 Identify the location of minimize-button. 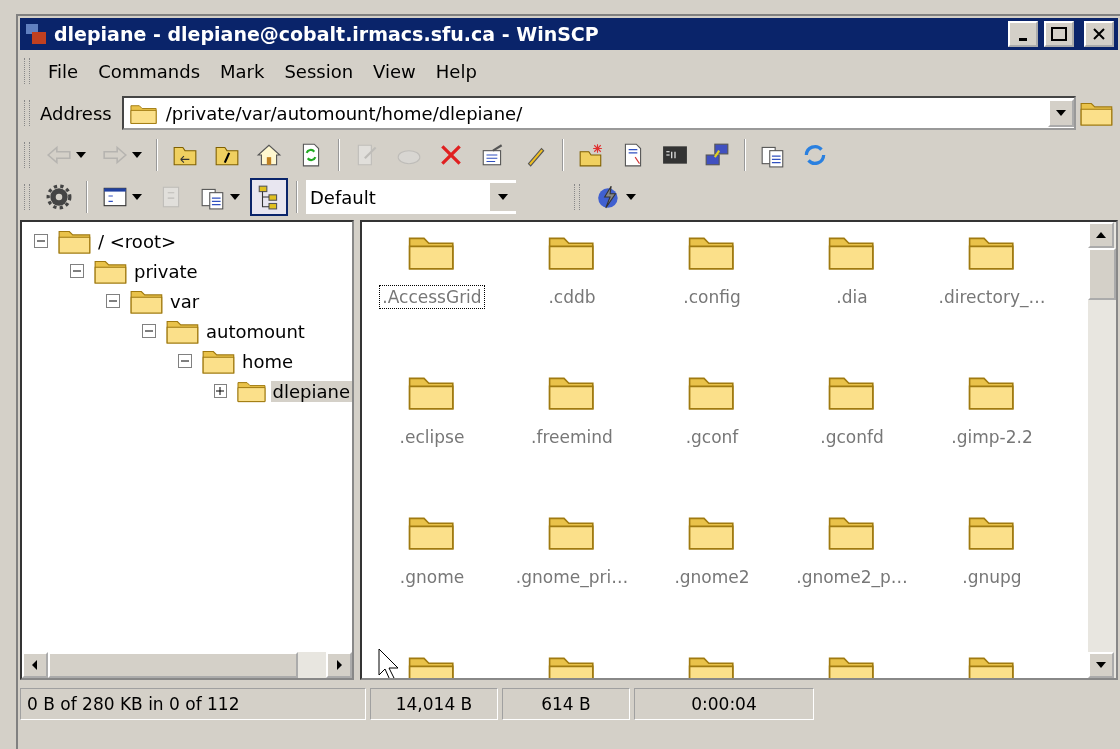
(1023, 34).